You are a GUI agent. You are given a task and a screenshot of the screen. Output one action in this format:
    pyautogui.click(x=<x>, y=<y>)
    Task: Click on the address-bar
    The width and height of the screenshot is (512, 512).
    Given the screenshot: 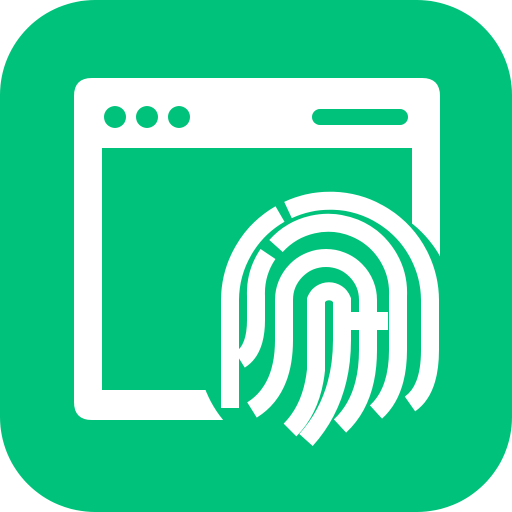 What is the action you would take?
    pyautogui.click(x=360, y=117)
    